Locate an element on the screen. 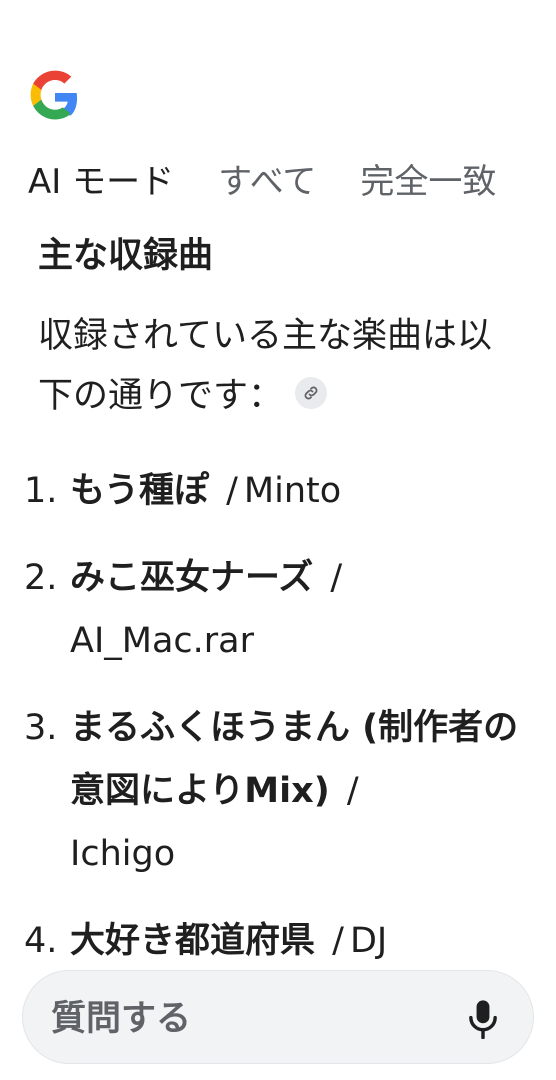 The image size is (556, 1080). tab-ai-mode: AI モード is located at coordinates (101, 182).